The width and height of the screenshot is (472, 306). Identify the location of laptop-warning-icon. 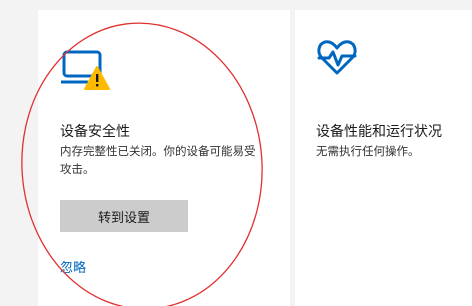
(85, 70).